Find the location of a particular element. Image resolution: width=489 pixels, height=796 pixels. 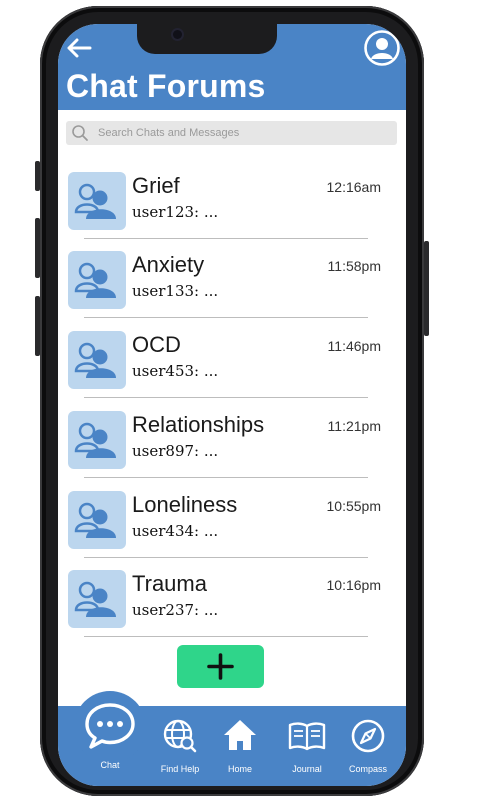

nav-item-home: Home is located at coordinates (240, 744).